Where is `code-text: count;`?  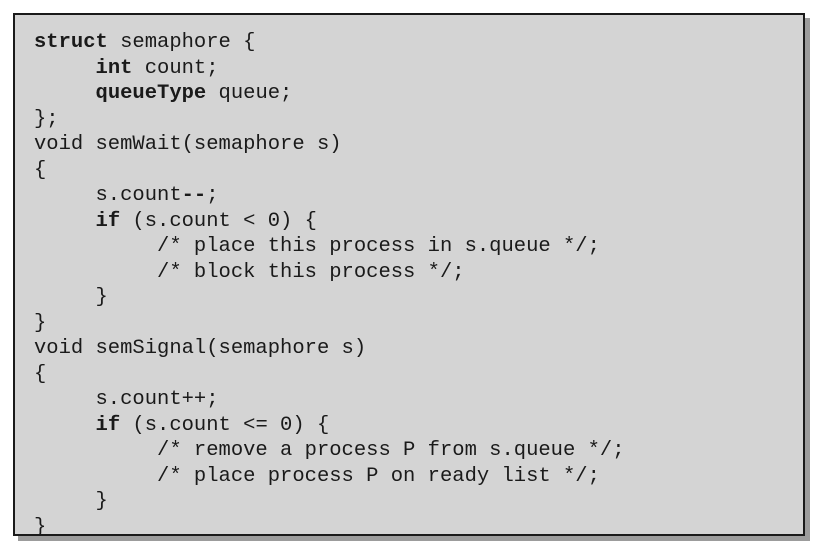 code-text: count; is located at coordinates (175, 68).